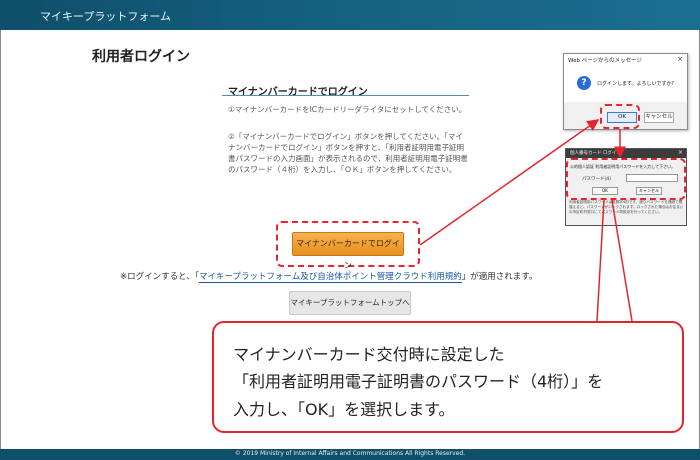  Describe the element at coordinates (369, 354) in the screenshot. I see `callout-line-1: マイナンバーカード交付時に設定した` at that location.